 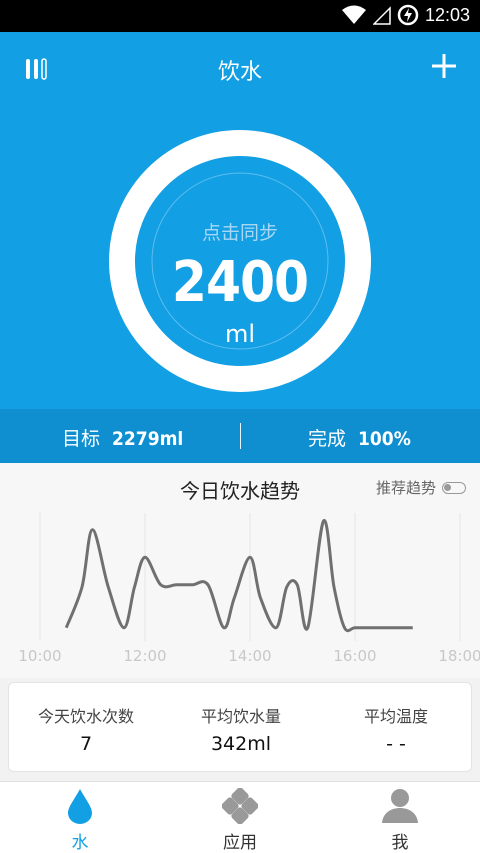 I want to click on recommend-toggle: 推荐趋势, so click(x=421, y=487).